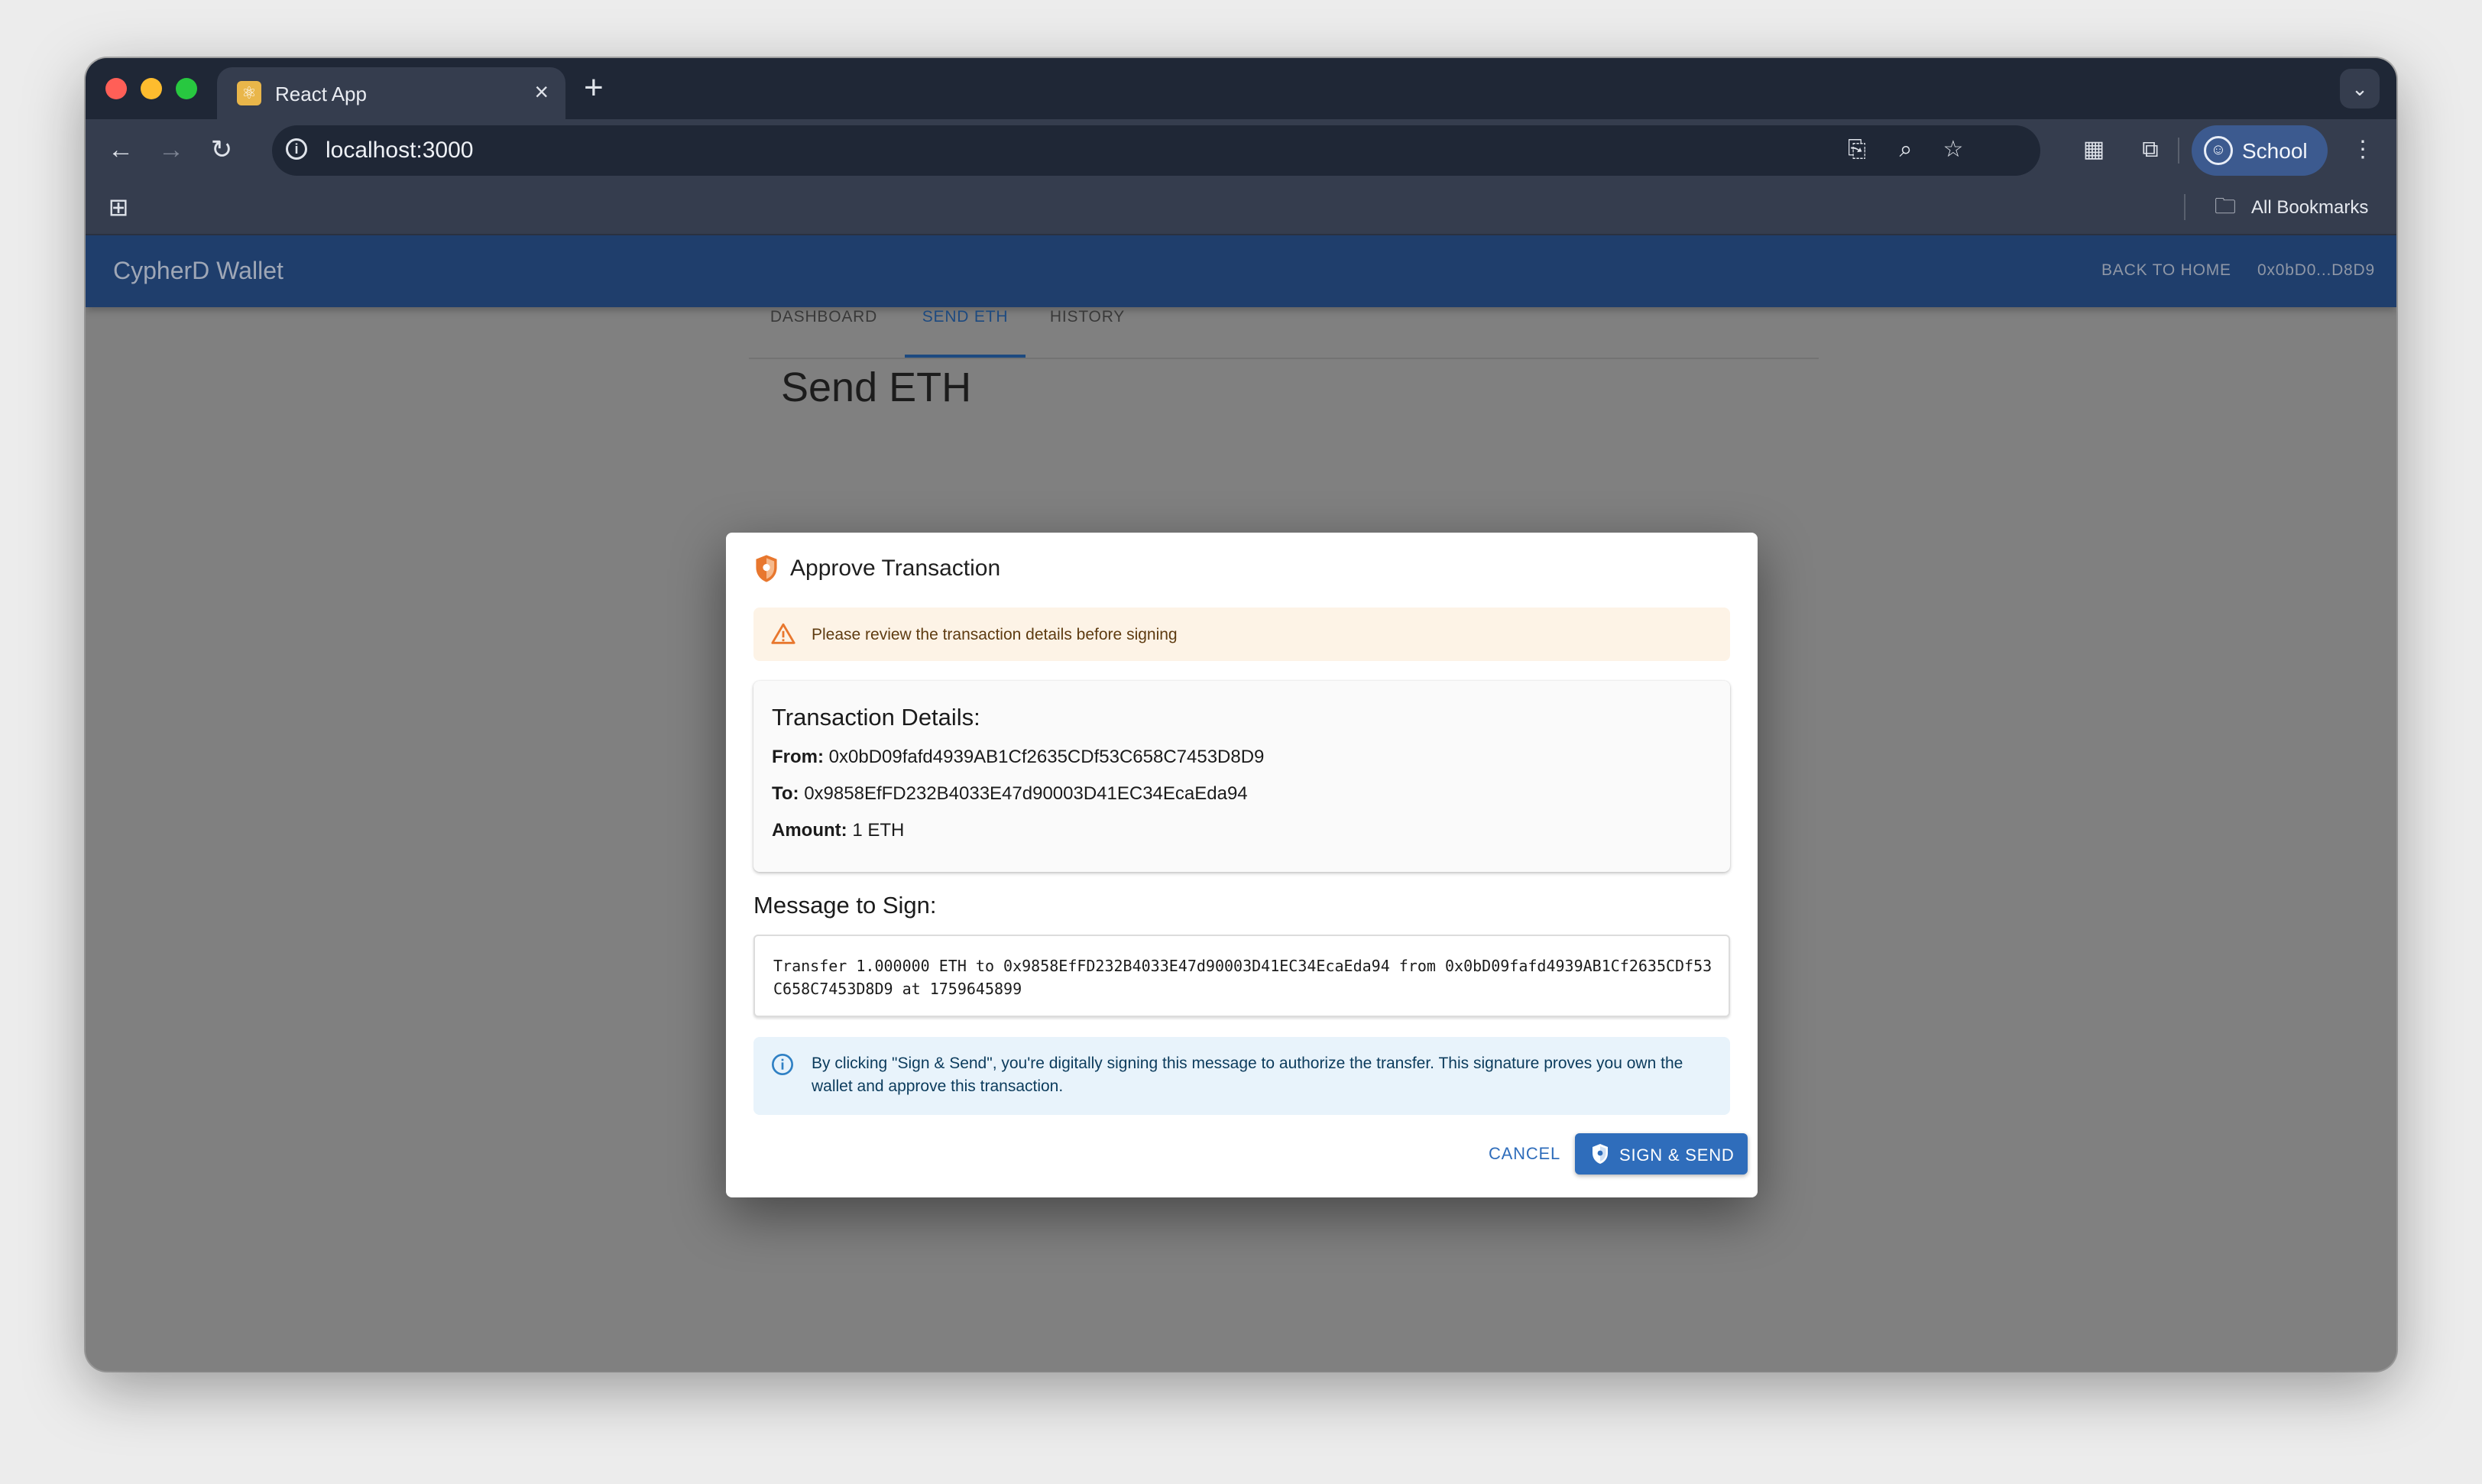 The image size is (2482, 1484). What do you see at coordinates (391, 93) in the screenshot?
I see `browser-tab-react-app: ⚛ React App ×` at bounding box center [391, 93].